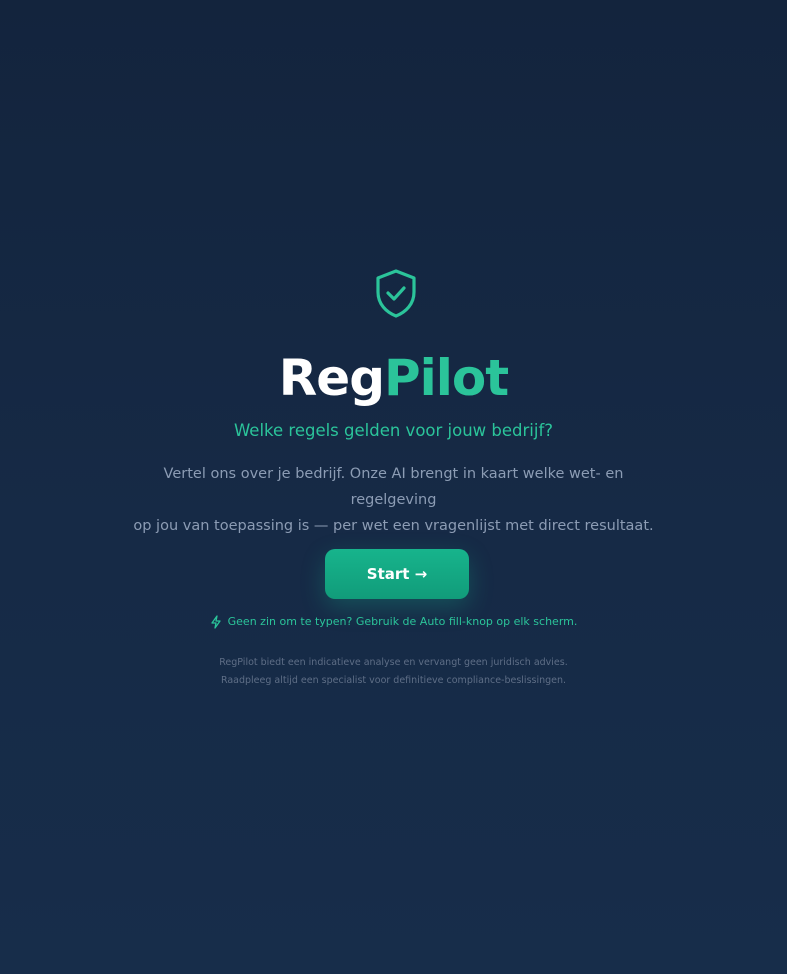  I want to click on tagline: Welke regels gelden voor jouw bedrijf?, so click(393, 430).